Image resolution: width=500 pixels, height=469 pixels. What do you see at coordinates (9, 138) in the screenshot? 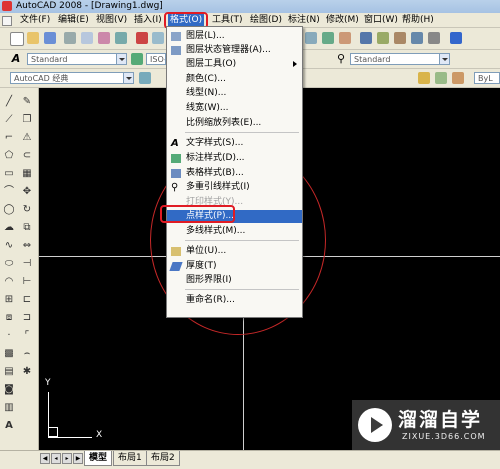
I see `polyline-icon: ⌐` at bounding box center [9, 138].